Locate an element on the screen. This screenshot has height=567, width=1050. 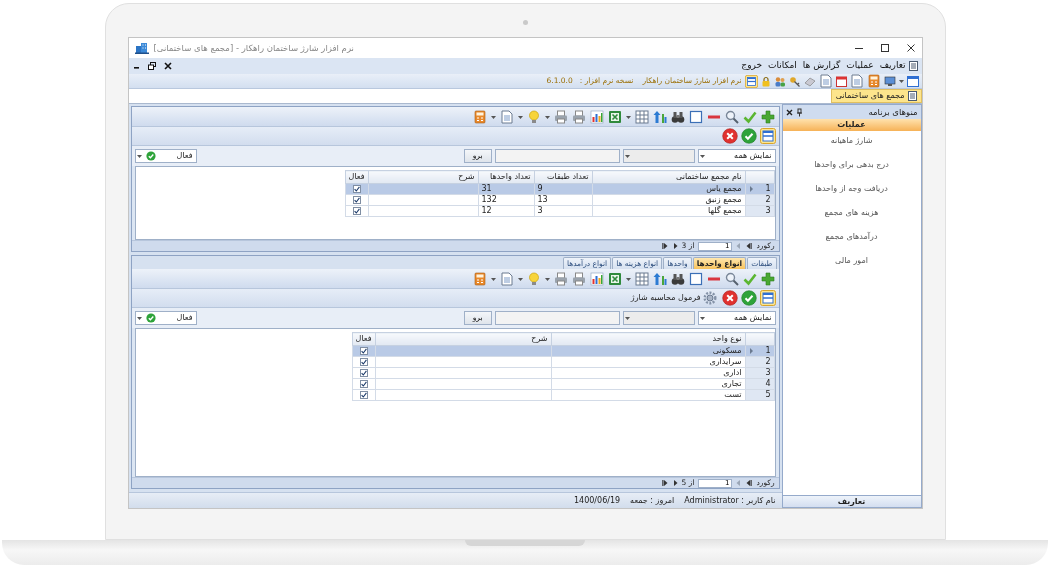
section-header: تعاریف is located at coordinates (851, 501).